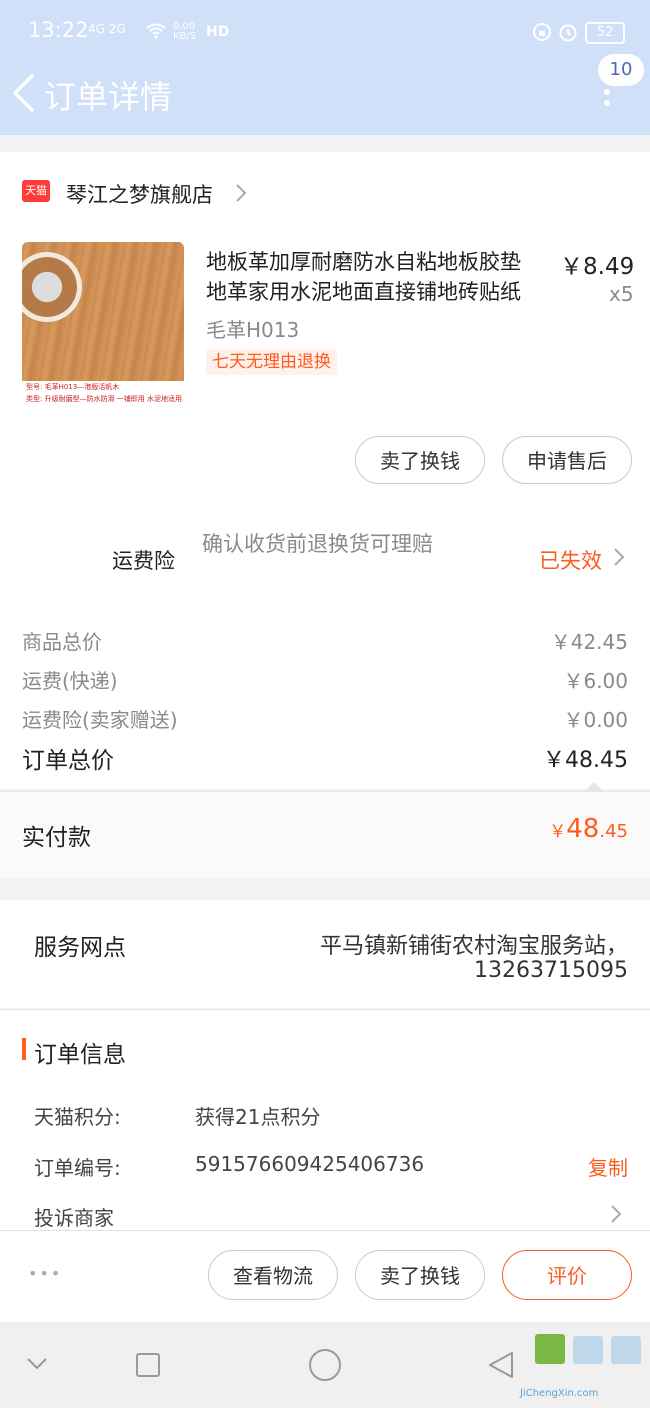 The width and height of the screenshot is (650, 1408). Describe the element at coordinates (218, 32) in the screenshot. I see `hd-icon: HD` at that location.